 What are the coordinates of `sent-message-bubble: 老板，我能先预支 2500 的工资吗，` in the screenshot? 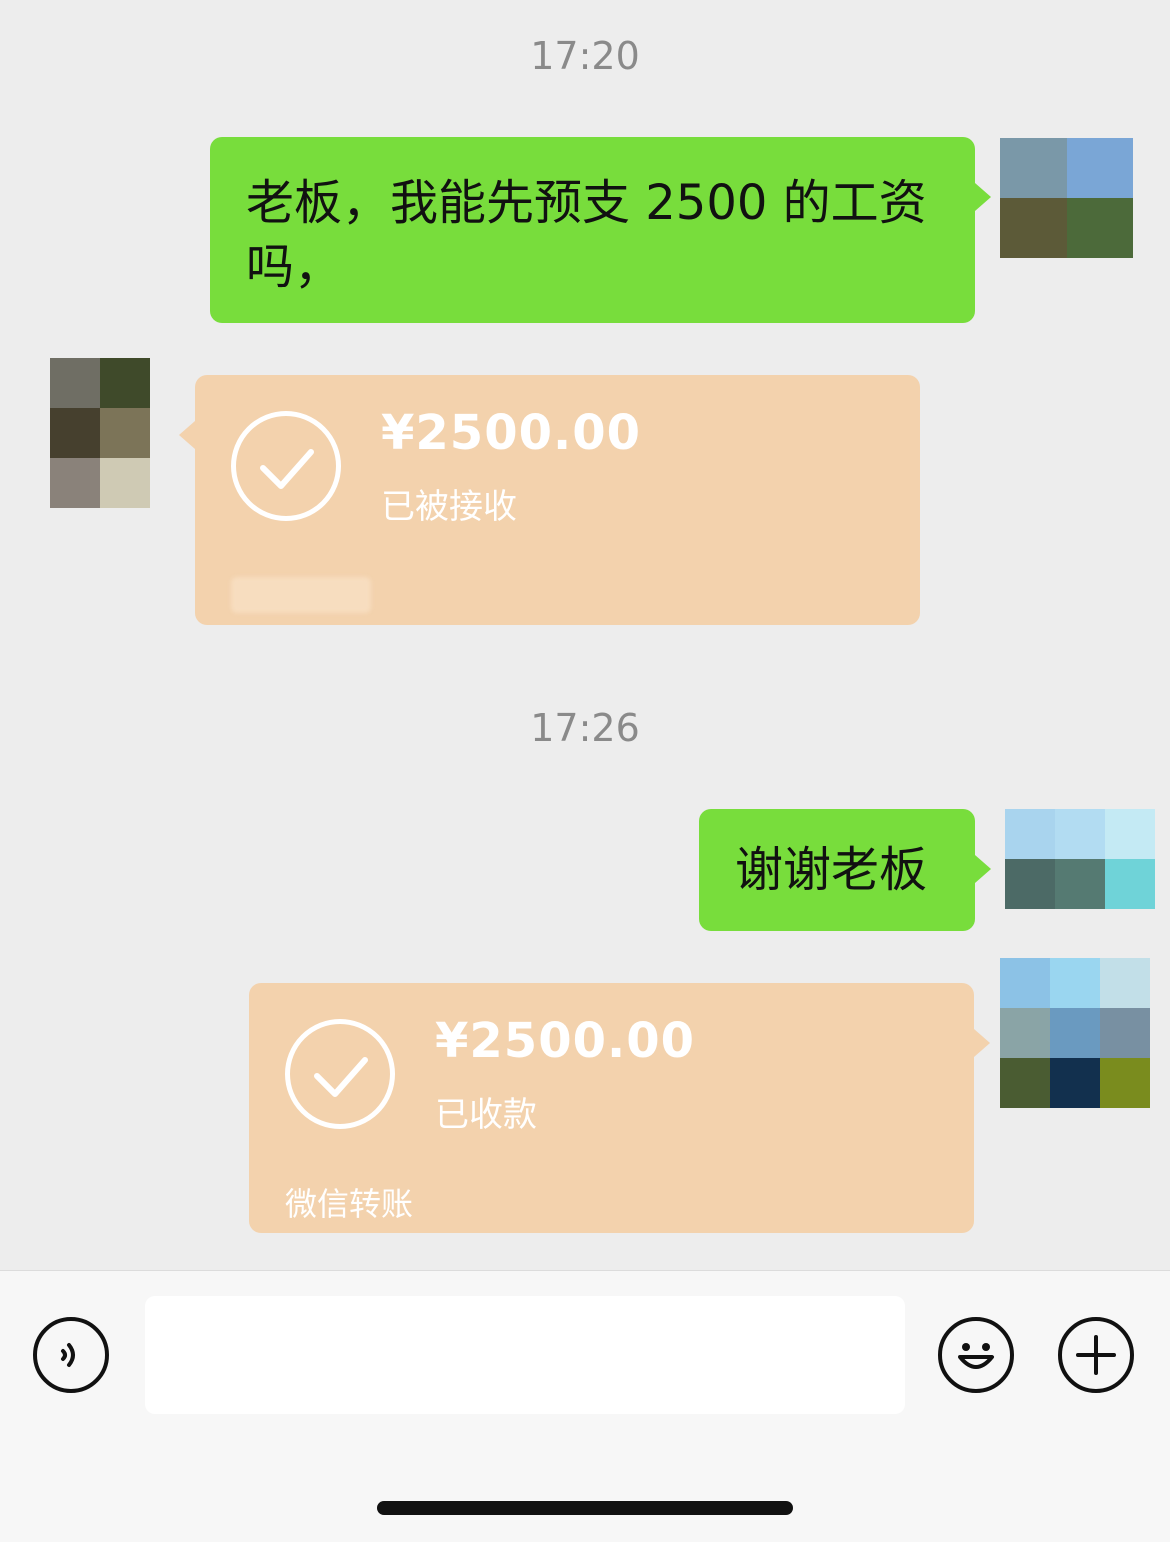 It's located at (600, 230).